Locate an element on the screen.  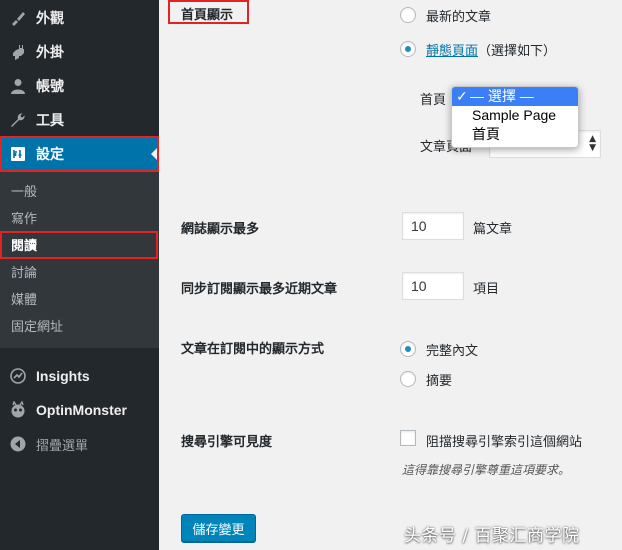
submenu-item-reading: 閱讀 is located at coordinates (24, 244).